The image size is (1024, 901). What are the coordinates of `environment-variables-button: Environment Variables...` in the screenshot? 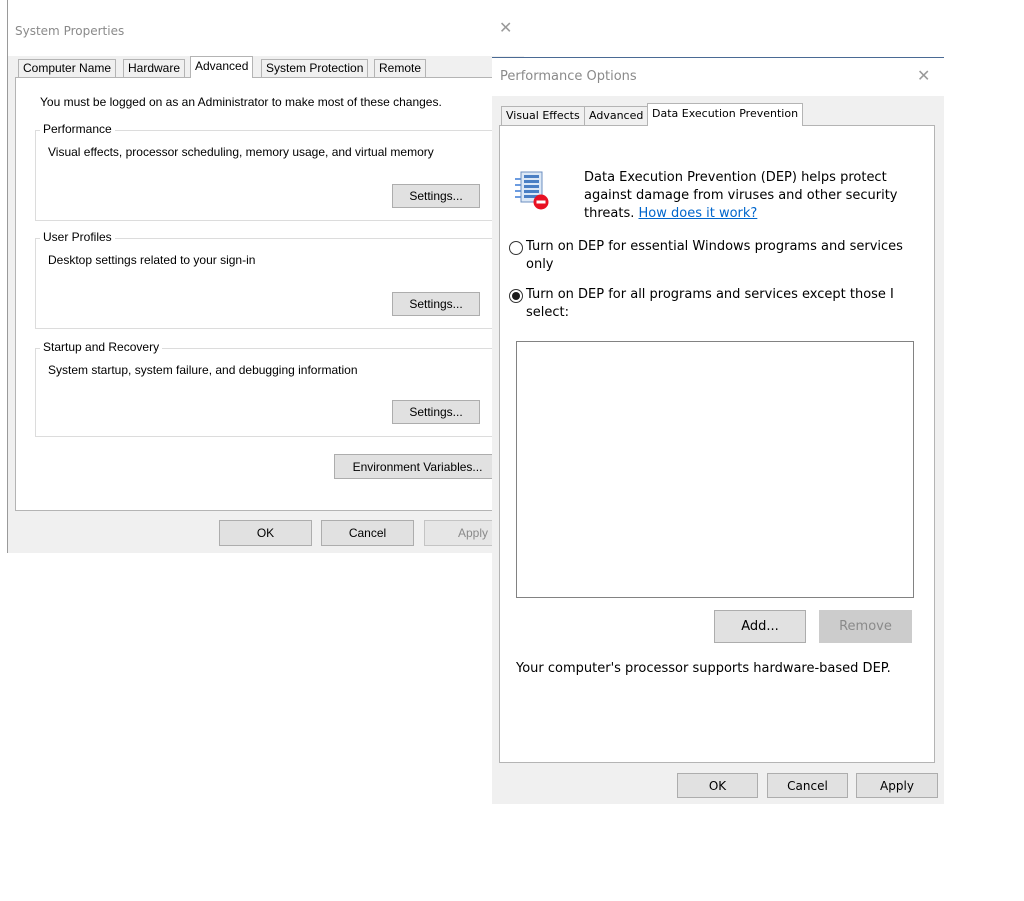 It's located at (417, 466).